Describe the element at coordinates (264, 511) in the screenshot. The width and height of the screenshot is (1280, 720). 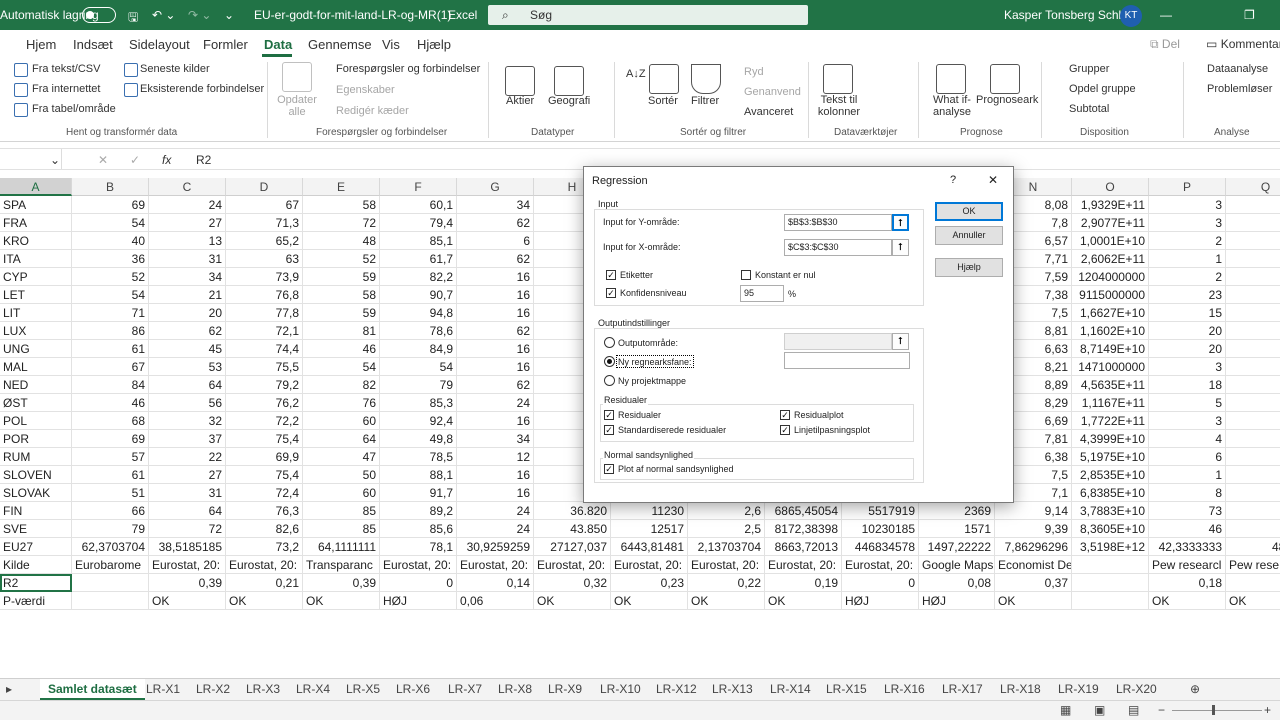
I see `data-cell: 76,3` at that location.